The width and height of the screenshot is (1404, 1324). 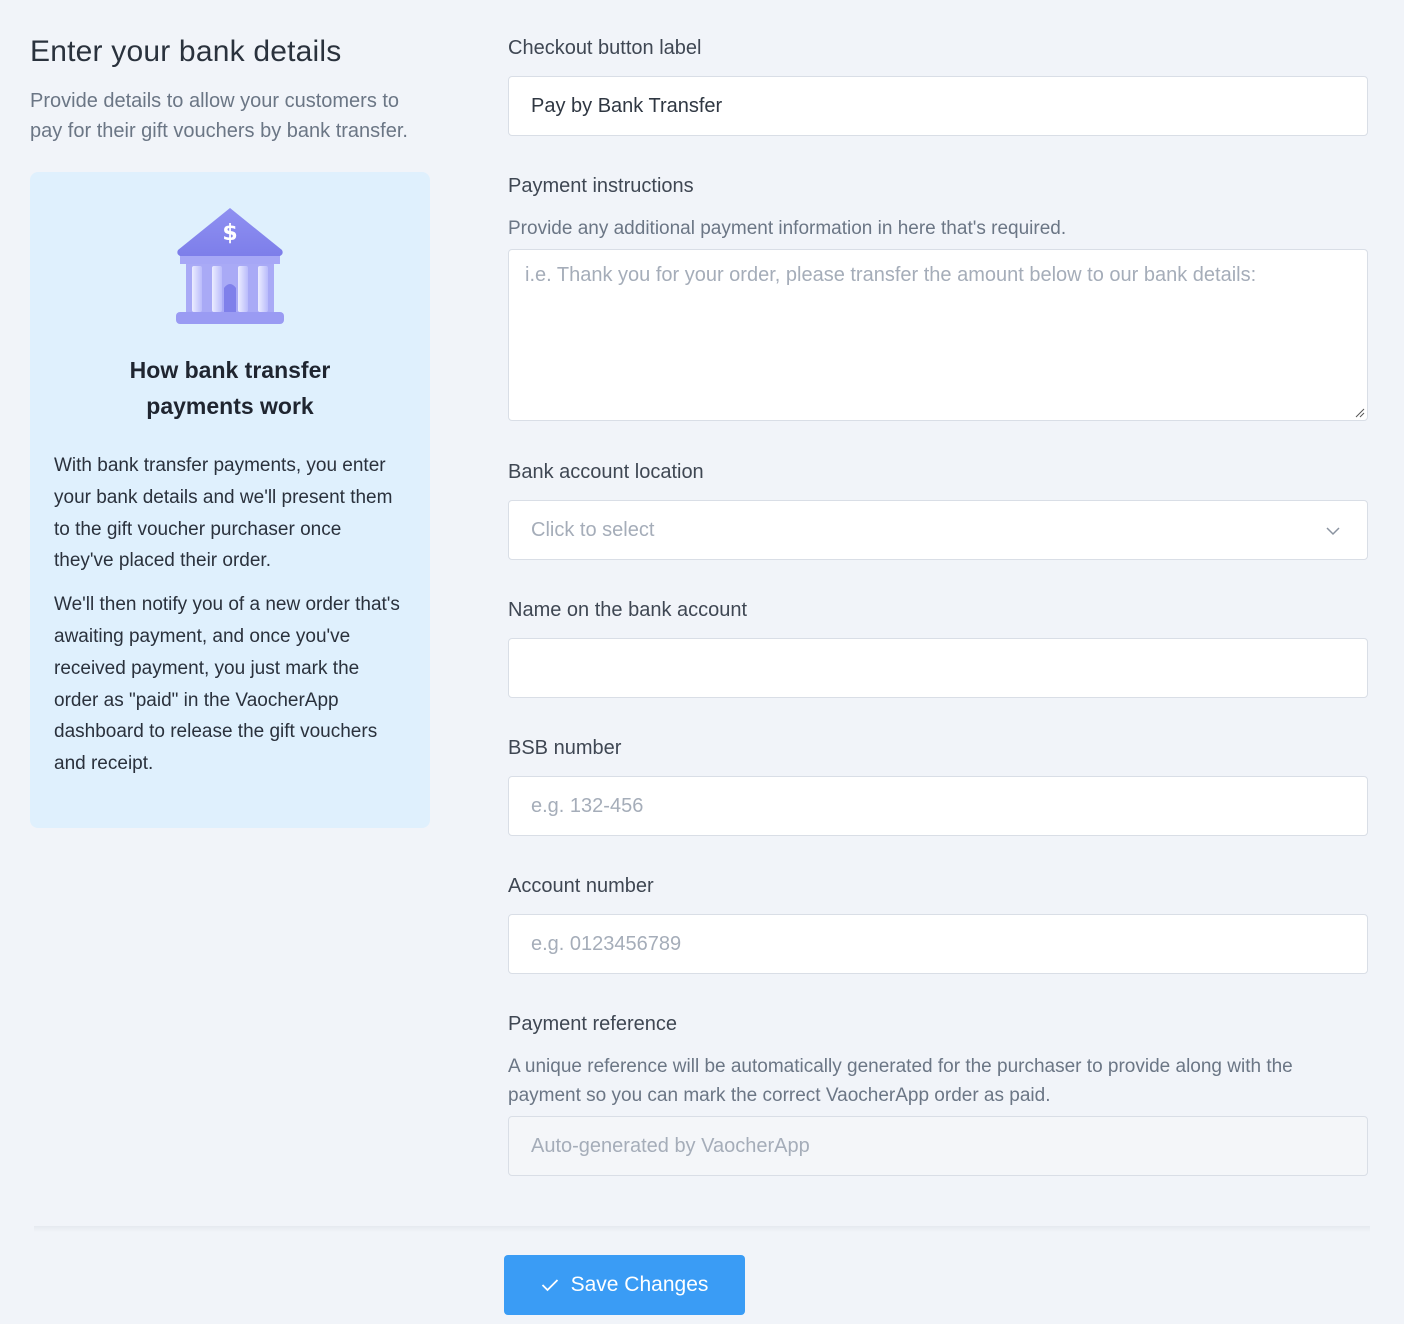 What do you see at coordinates (601, 186) in the screenshot?
I see `payment-instructions-label: Payment instructions` at bounding box center [601, 186].